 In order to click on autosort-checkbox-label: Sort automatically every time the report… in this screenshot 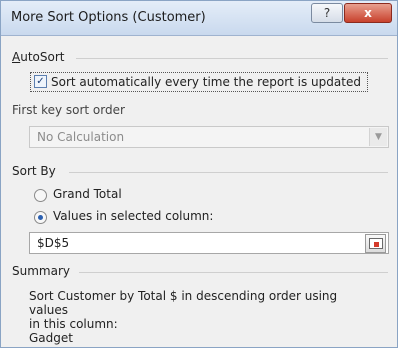, I will do `click(206, 82)`.